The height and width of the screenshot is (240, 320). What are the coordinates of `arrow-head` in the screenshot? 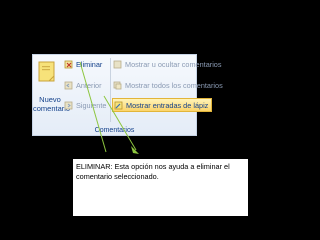 It's located at (135, 150).